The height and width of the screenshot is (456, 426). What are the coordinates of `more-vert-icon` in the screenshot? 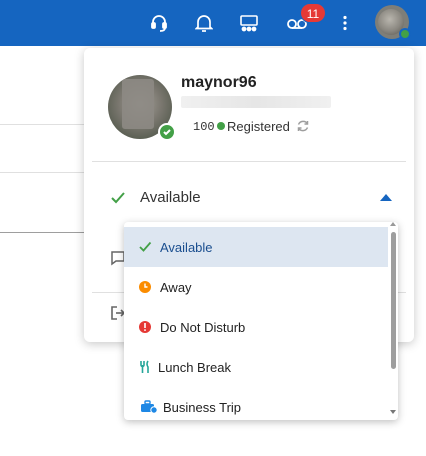 It's located at (345, 23).